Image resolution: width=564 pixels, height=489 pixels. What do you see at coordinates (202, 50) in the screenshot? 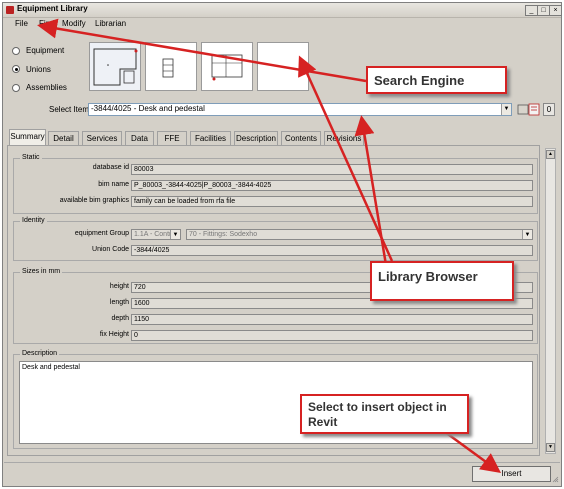
I see `arrow-to-find-menu` at bounding box center [202, 50].